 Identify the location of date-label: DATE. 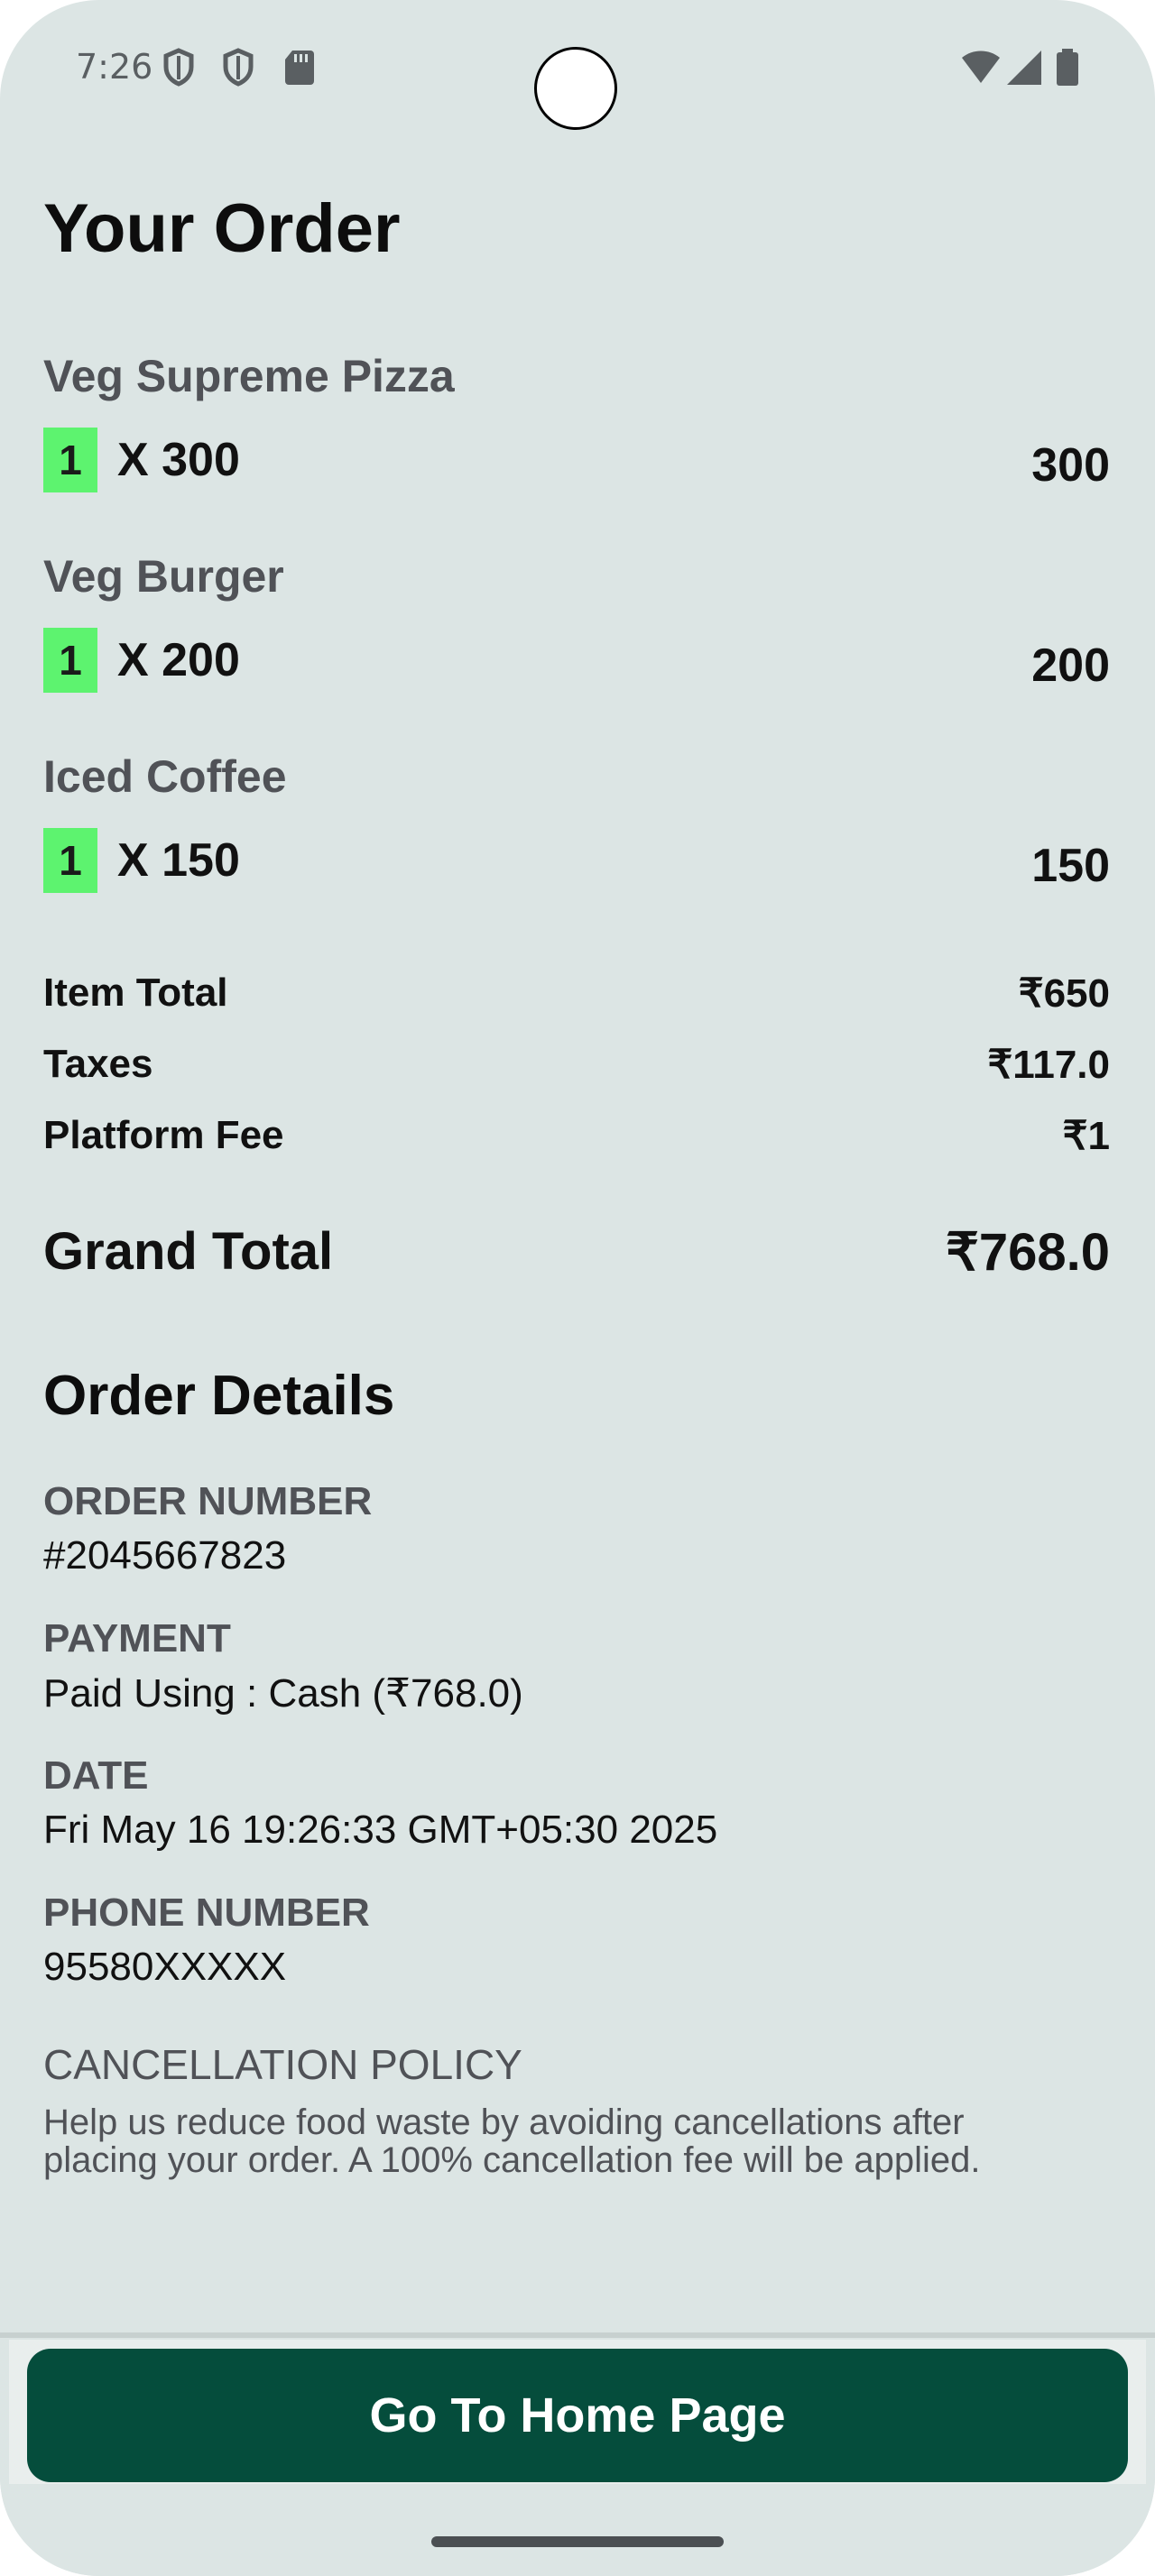
(96, 1776).